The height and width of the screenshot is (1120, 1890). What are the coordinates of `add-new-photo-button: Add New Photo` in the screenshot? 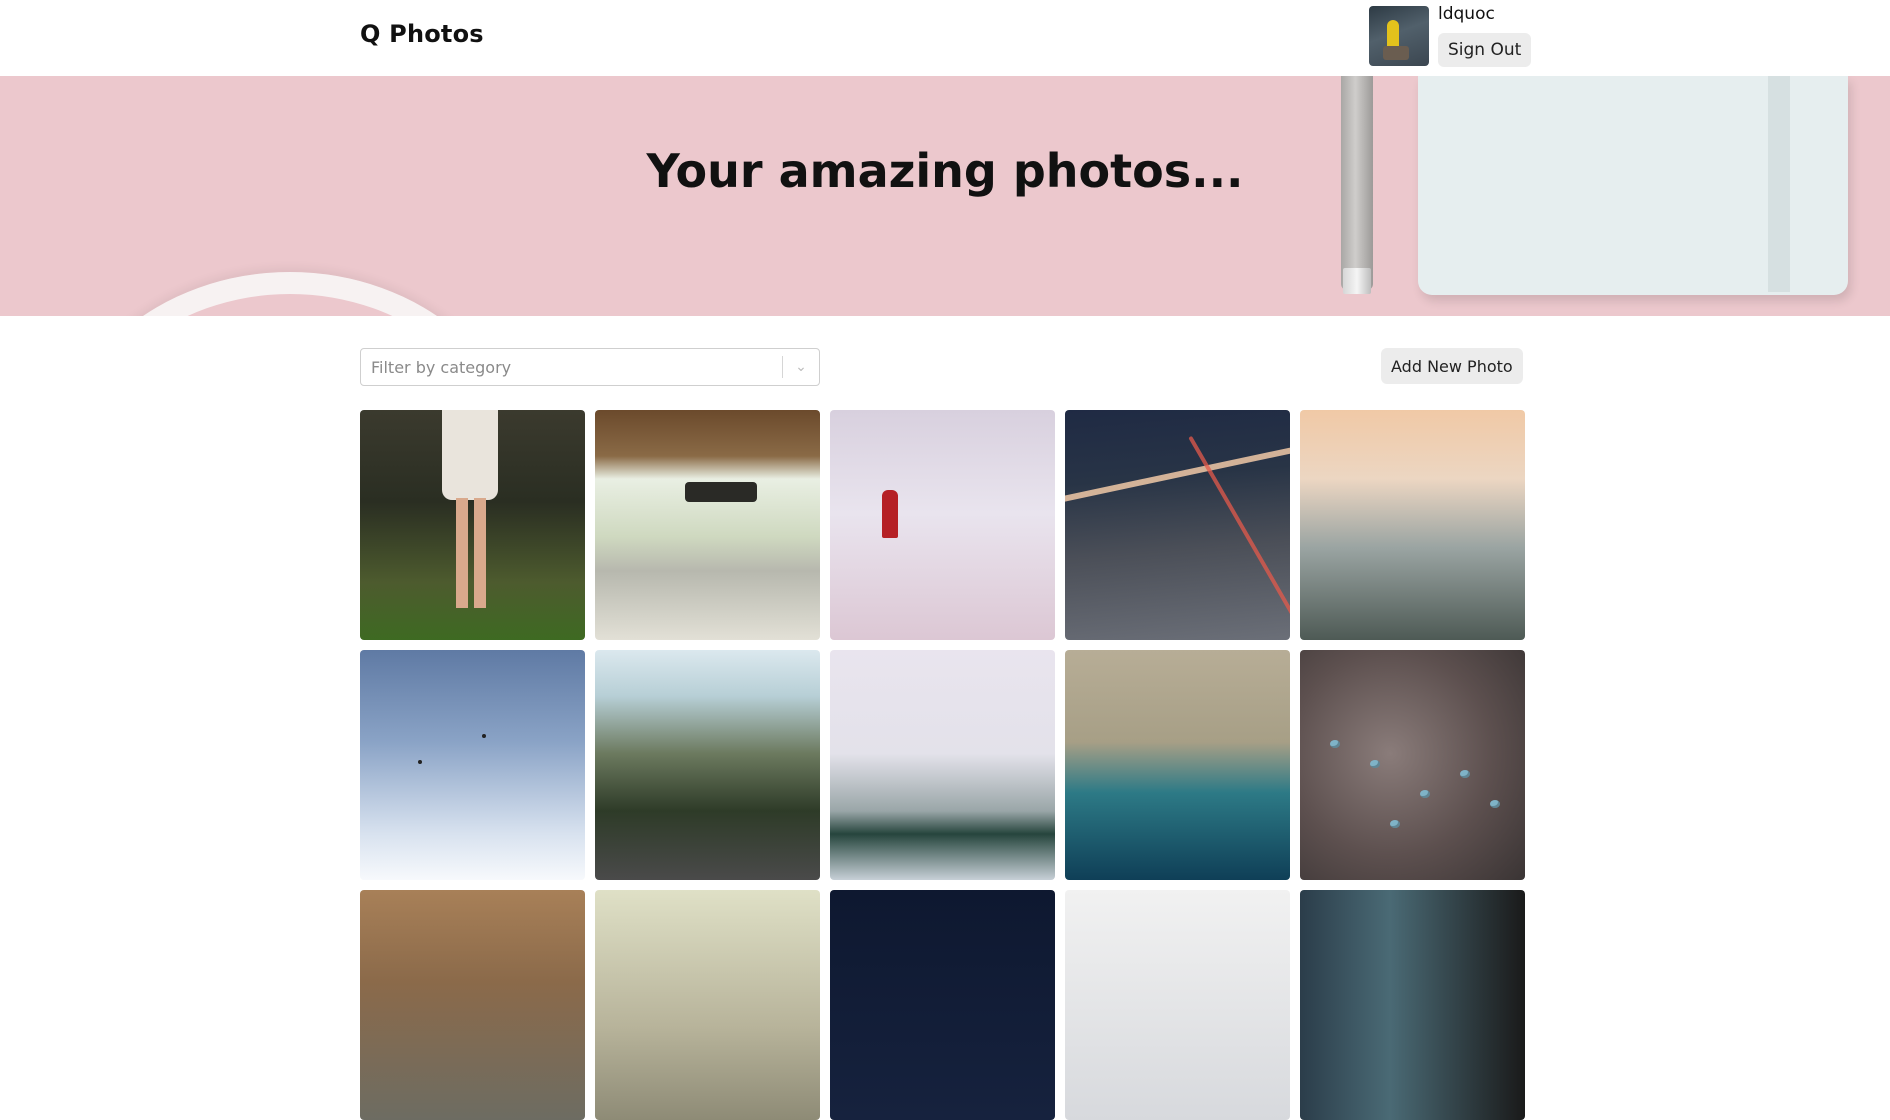 It's located at (1452, 366).